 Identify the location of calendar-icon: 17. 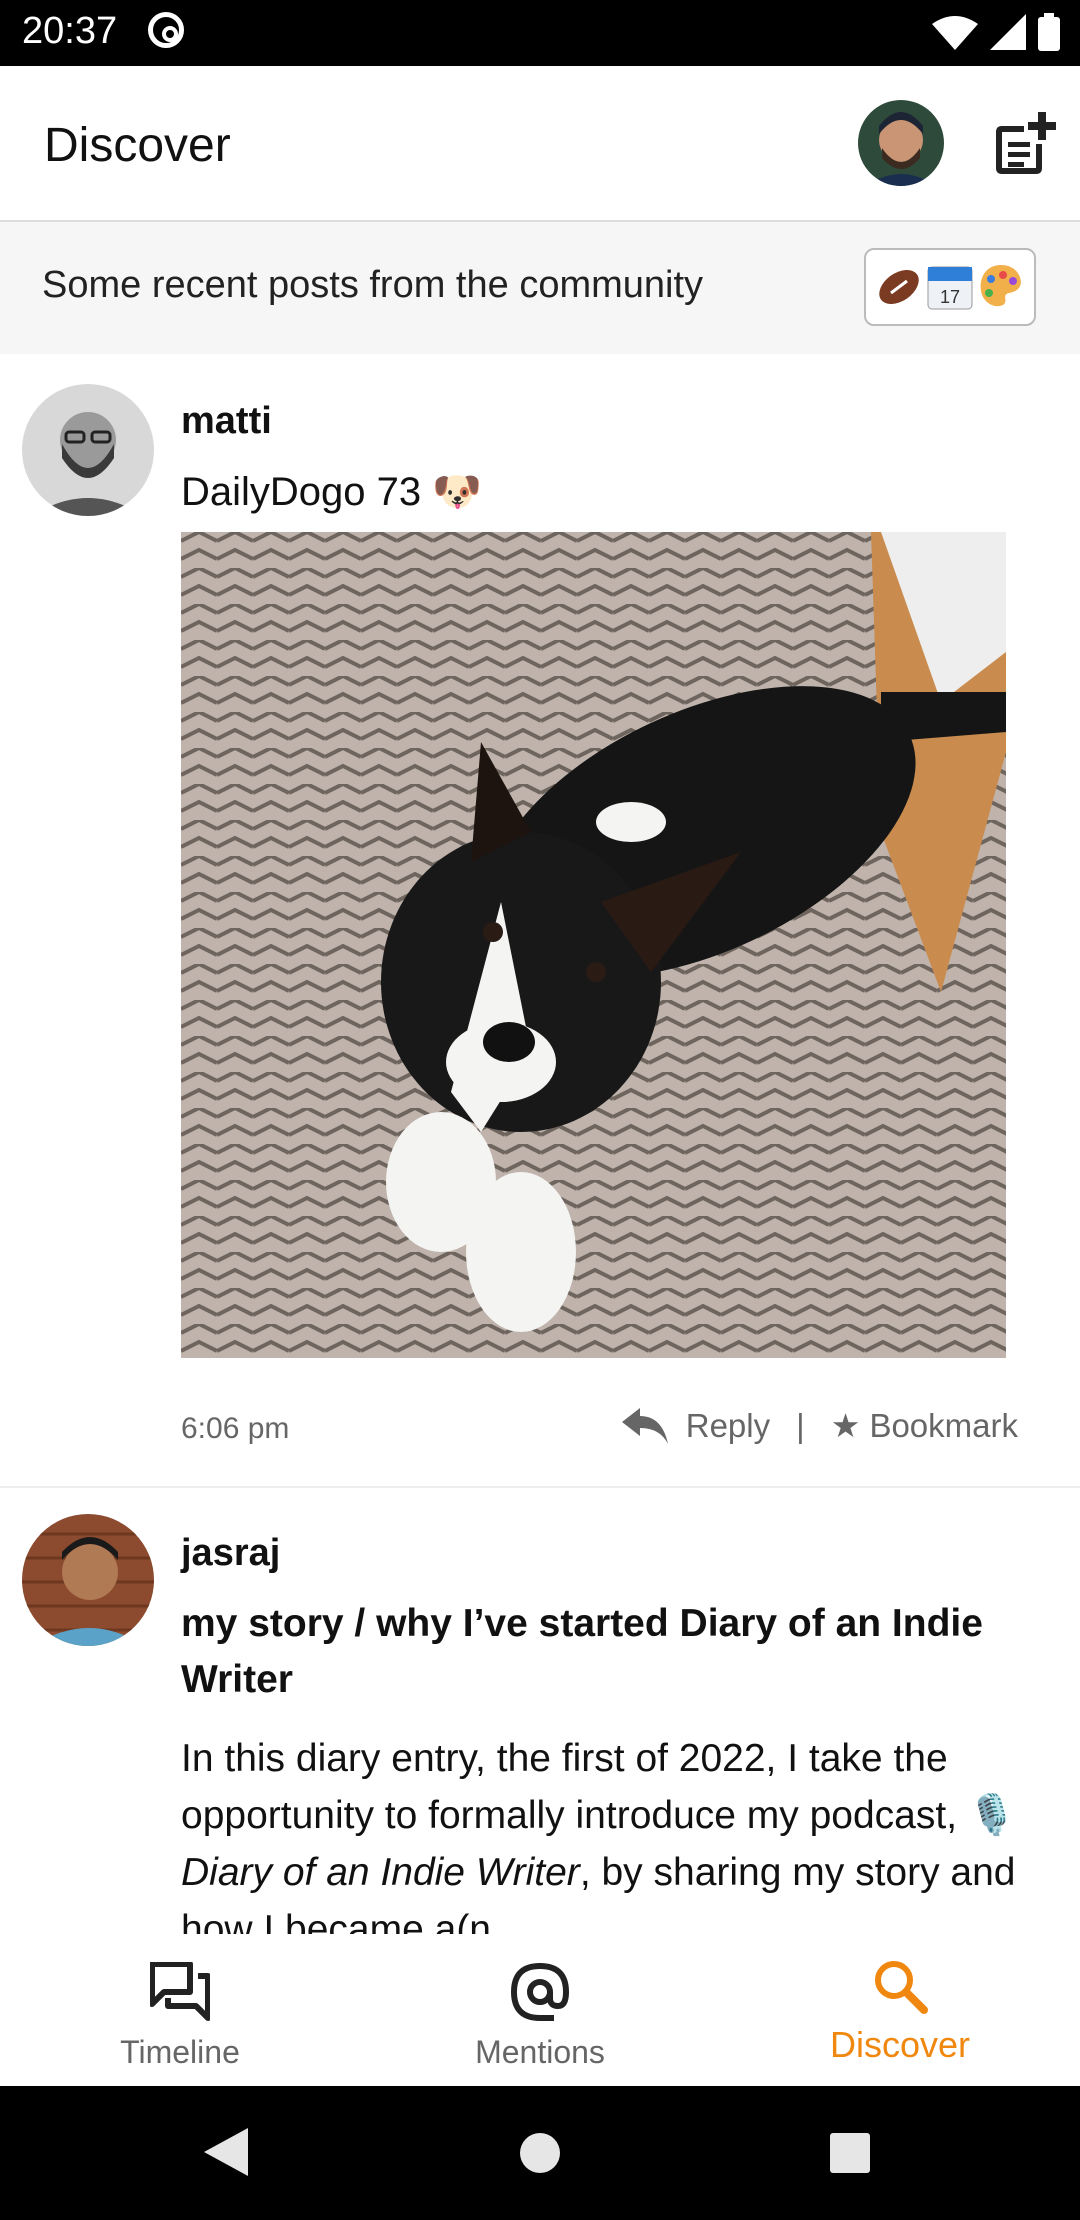
(950, 288).